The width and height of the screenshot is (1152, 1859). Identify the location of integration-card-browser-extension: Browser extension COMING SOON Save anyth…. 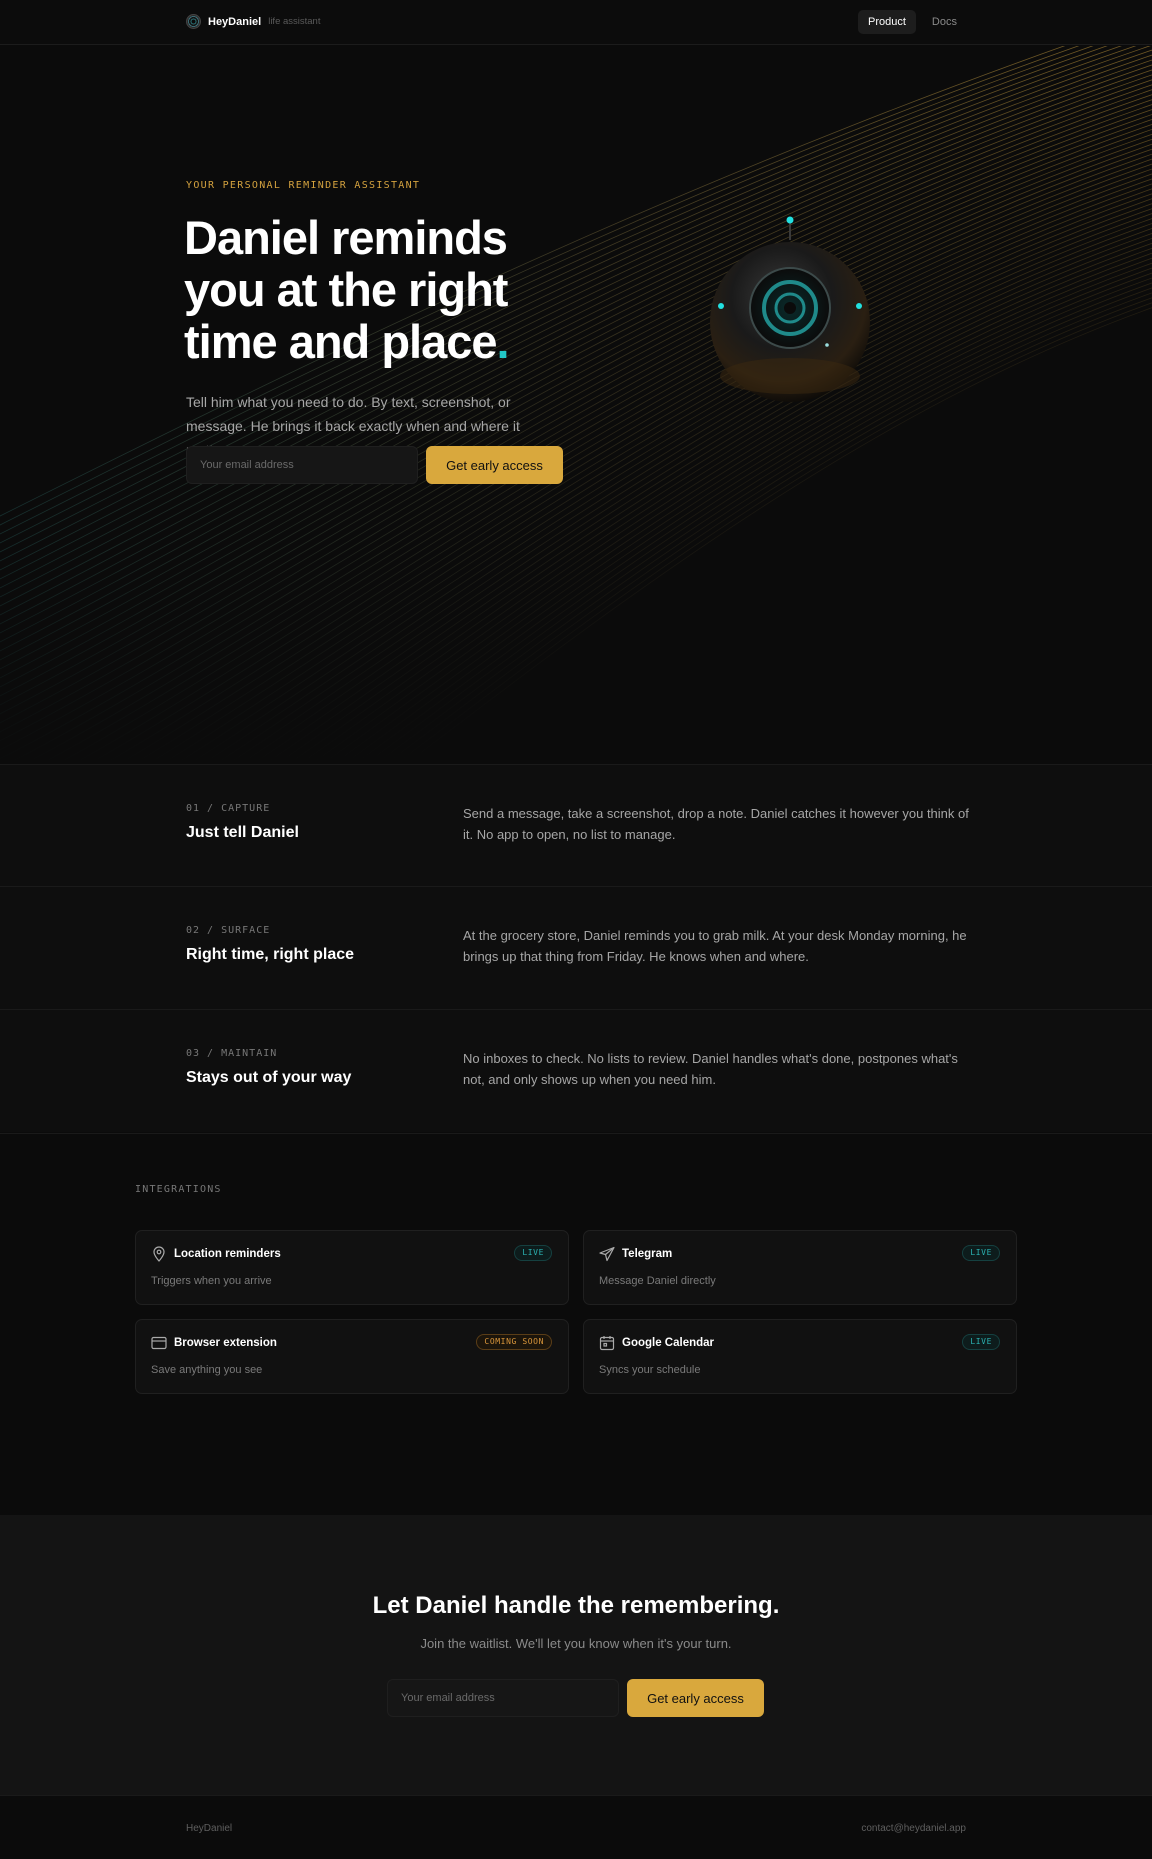
(352, 1356).